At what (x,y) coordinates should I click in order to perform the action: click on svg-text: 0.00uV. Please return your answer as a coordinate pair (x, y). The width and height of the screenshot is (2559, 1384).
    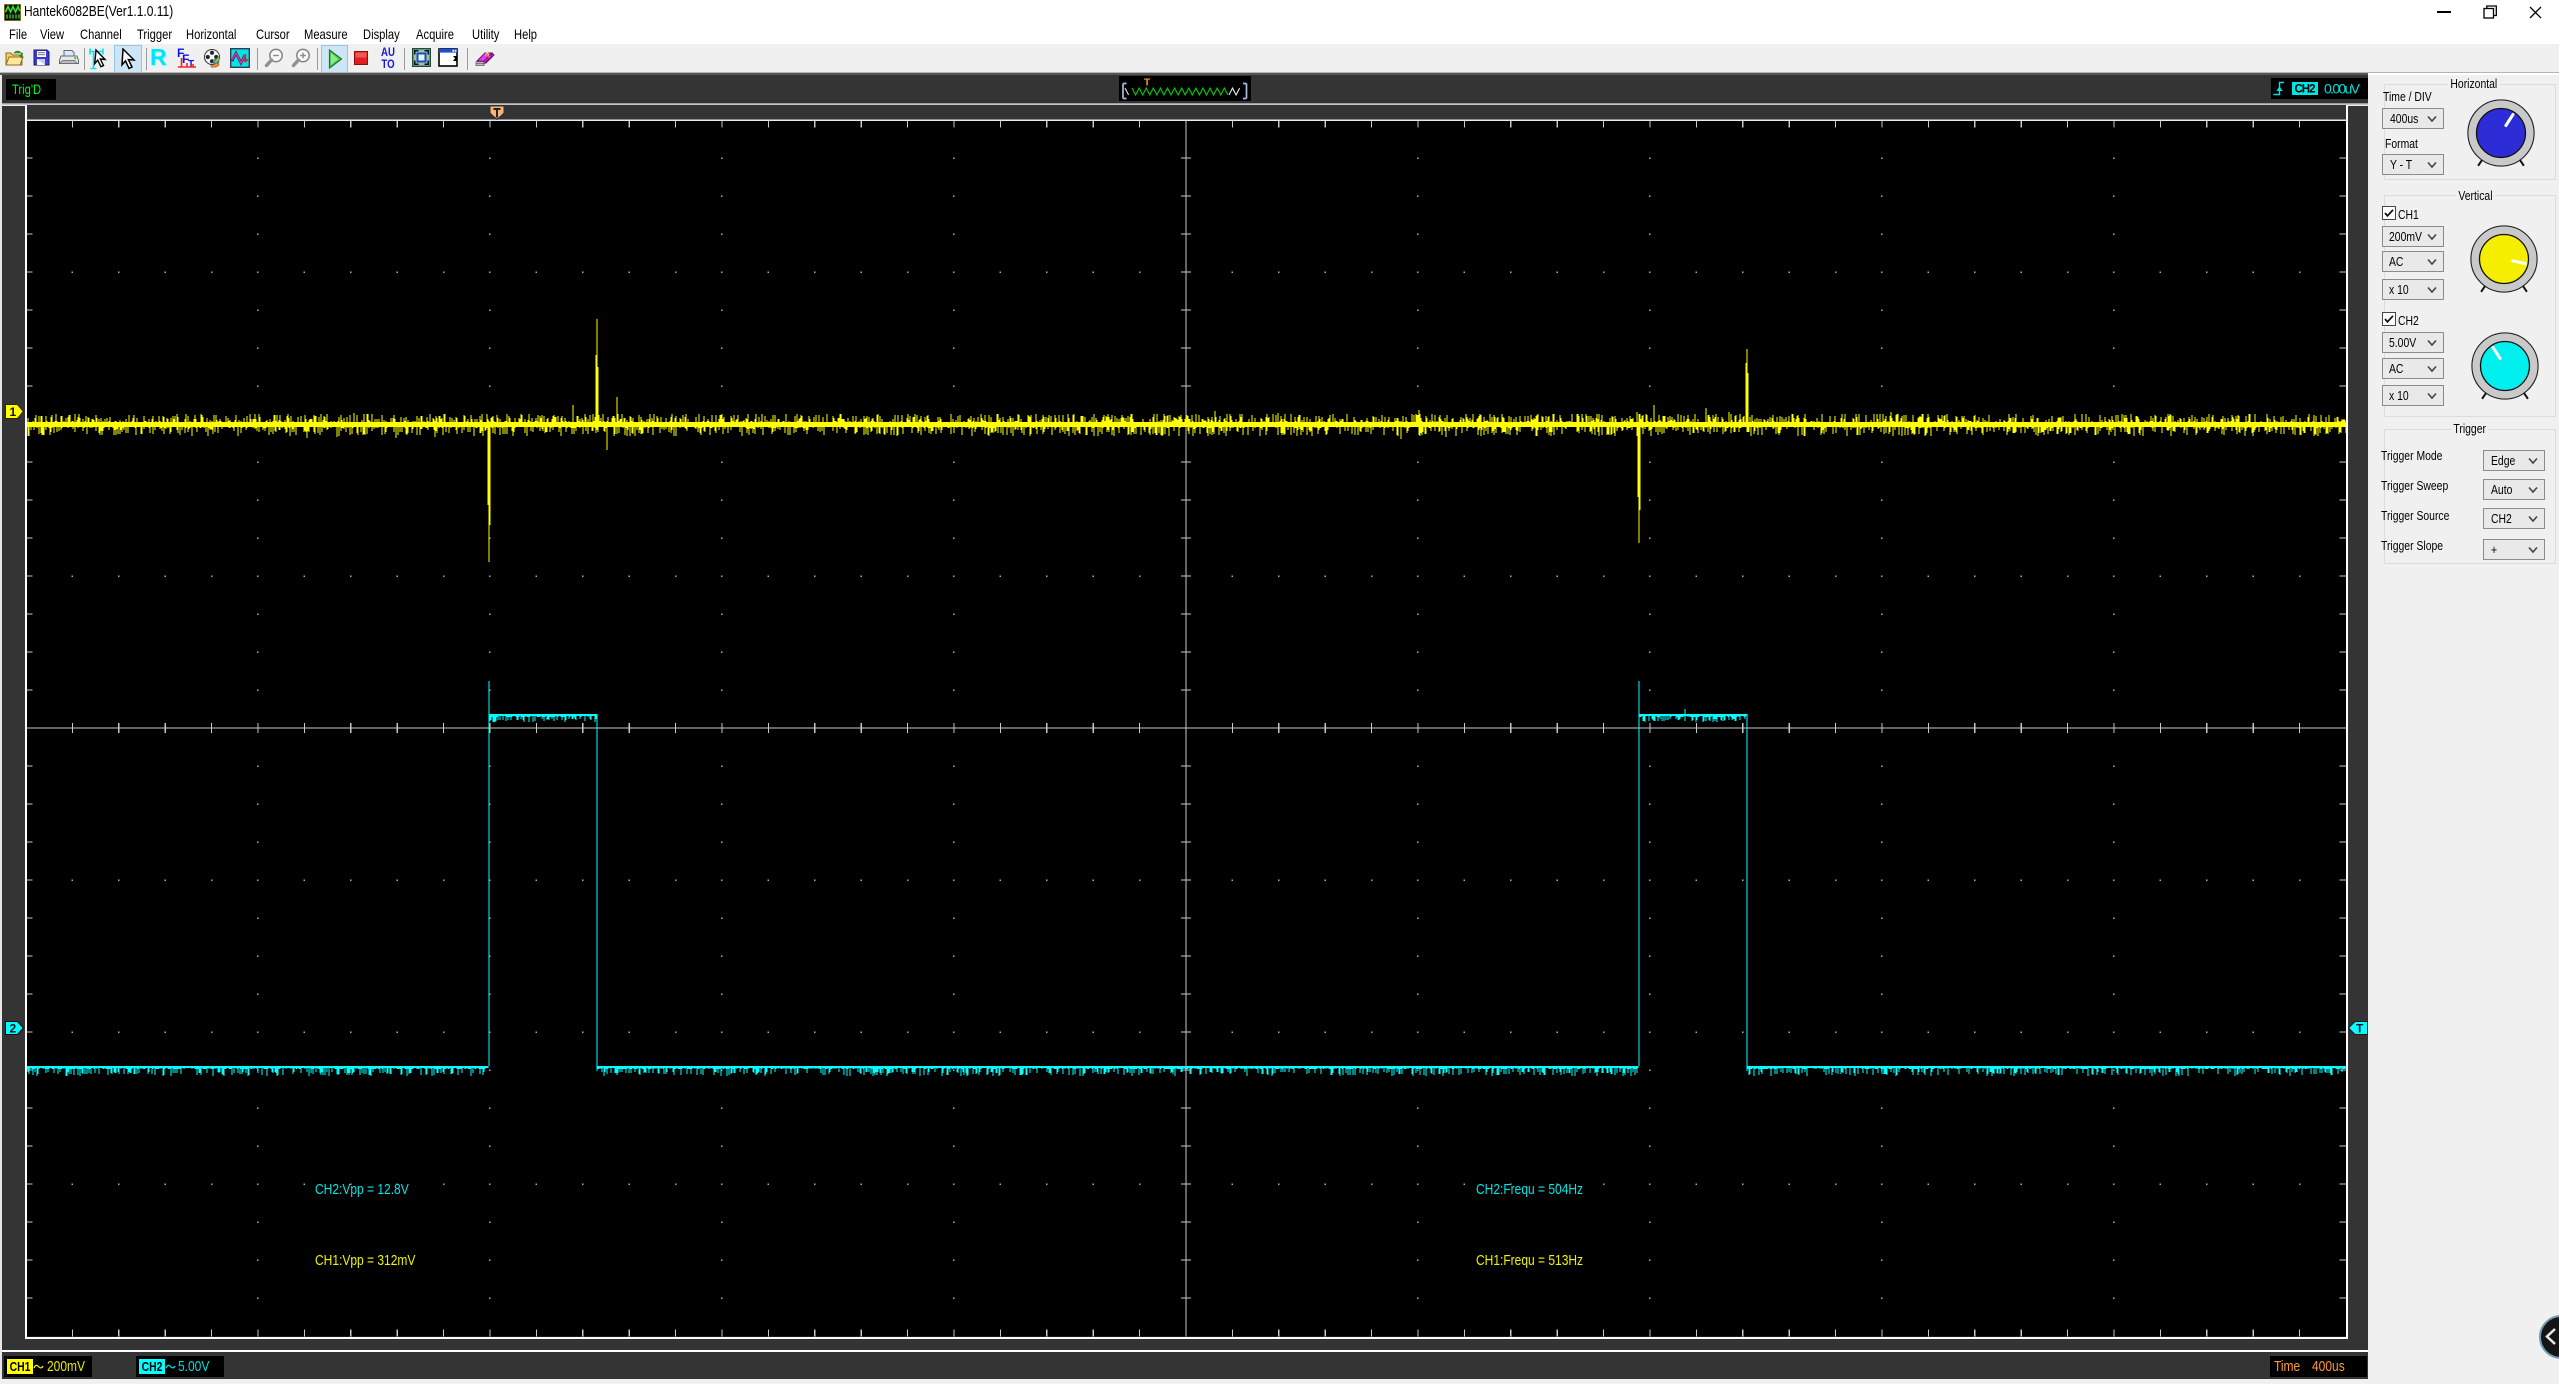
    Looking at the image, I should click on (2342, 89).